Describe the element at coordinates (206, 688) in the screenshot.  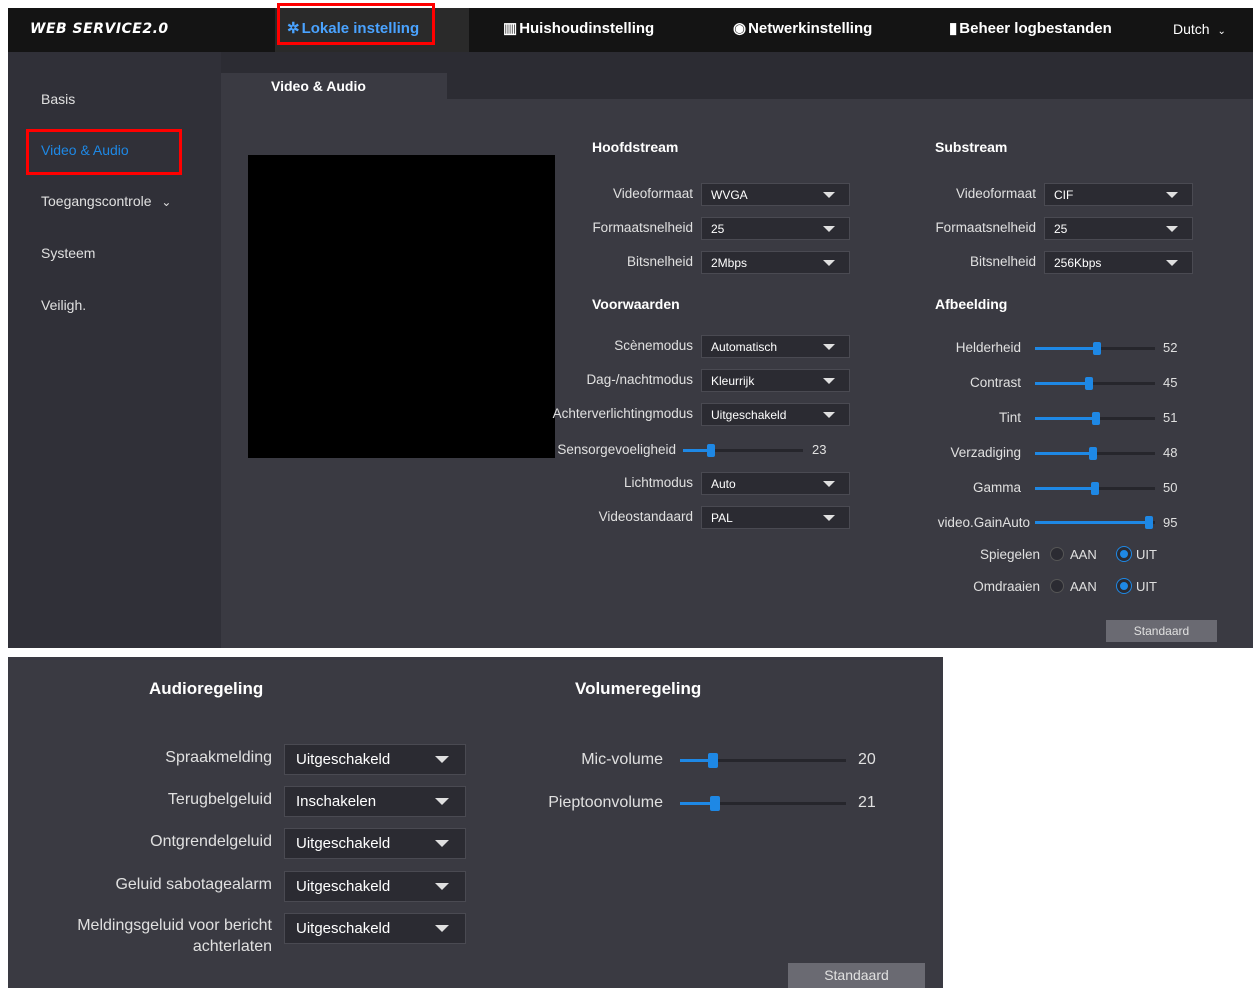
I see `audio-title: Audioregeling` at that location.